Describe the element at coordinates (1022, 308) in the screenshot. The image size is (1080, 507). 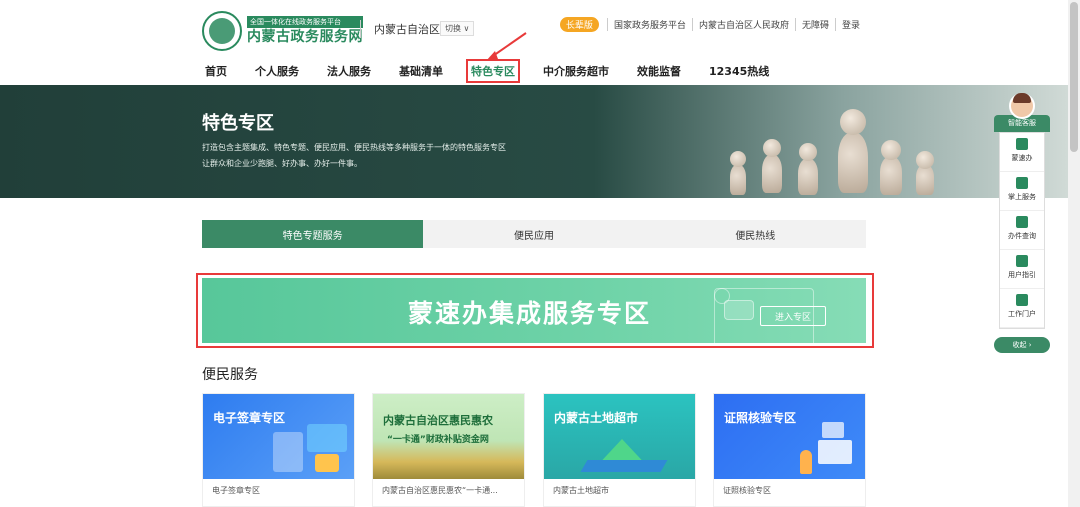
I see `float-work-portal: 工作门户` at that location.